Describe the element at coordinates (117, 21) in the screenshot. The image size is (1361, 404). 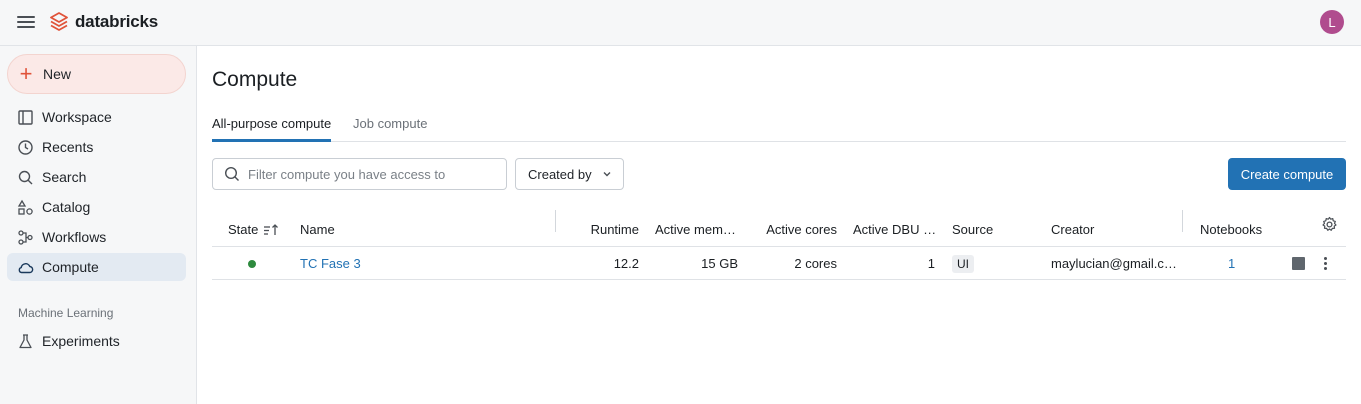
I see `brand-name: databricks` at that location.